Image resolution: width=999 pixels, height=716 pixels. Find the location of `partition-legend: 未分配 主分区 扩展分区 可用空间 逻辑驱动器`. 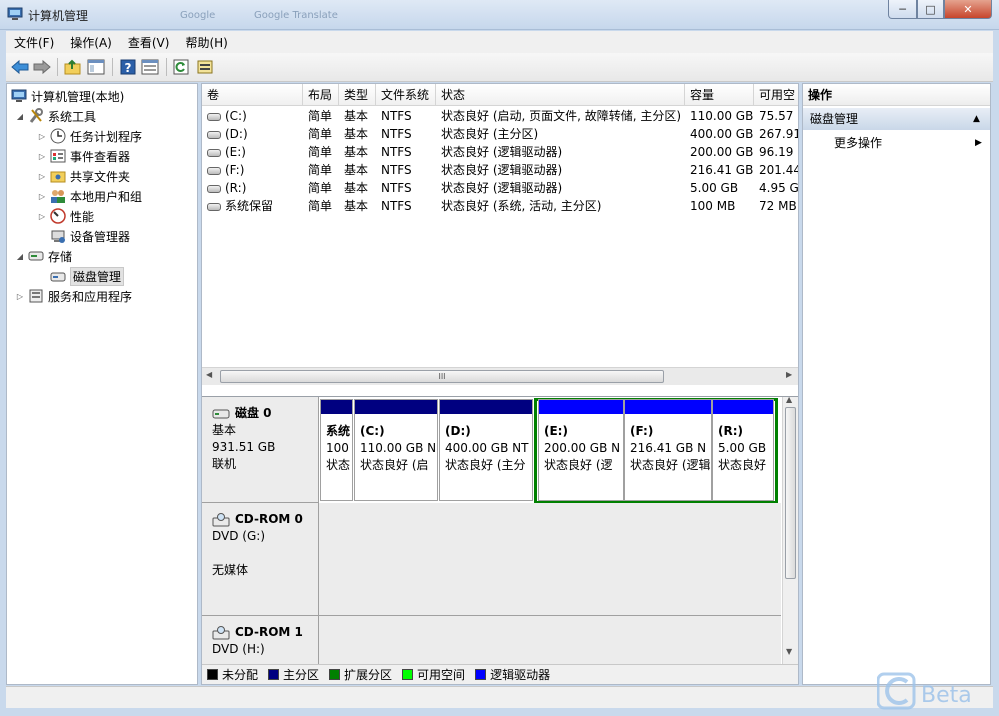

partition-legend: 未分配 主分区 扩展分区 可用空间 逻辑驱动器 is located at coordinates (500, 674).